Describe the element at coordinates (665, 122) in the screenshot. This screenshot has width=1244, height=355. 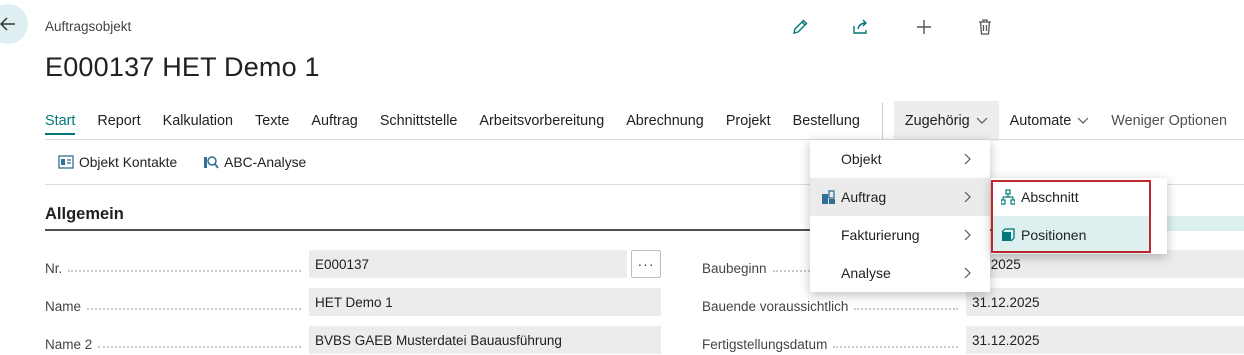
I see `tab-abrechnung: Abrechnung` at that location.